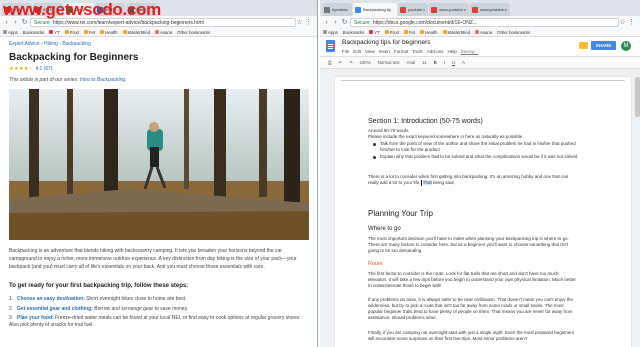  What do you see at coordinates (424, 62) in the screenshot?
I see `font-size-select: 11` at bounding box center [424, 62].